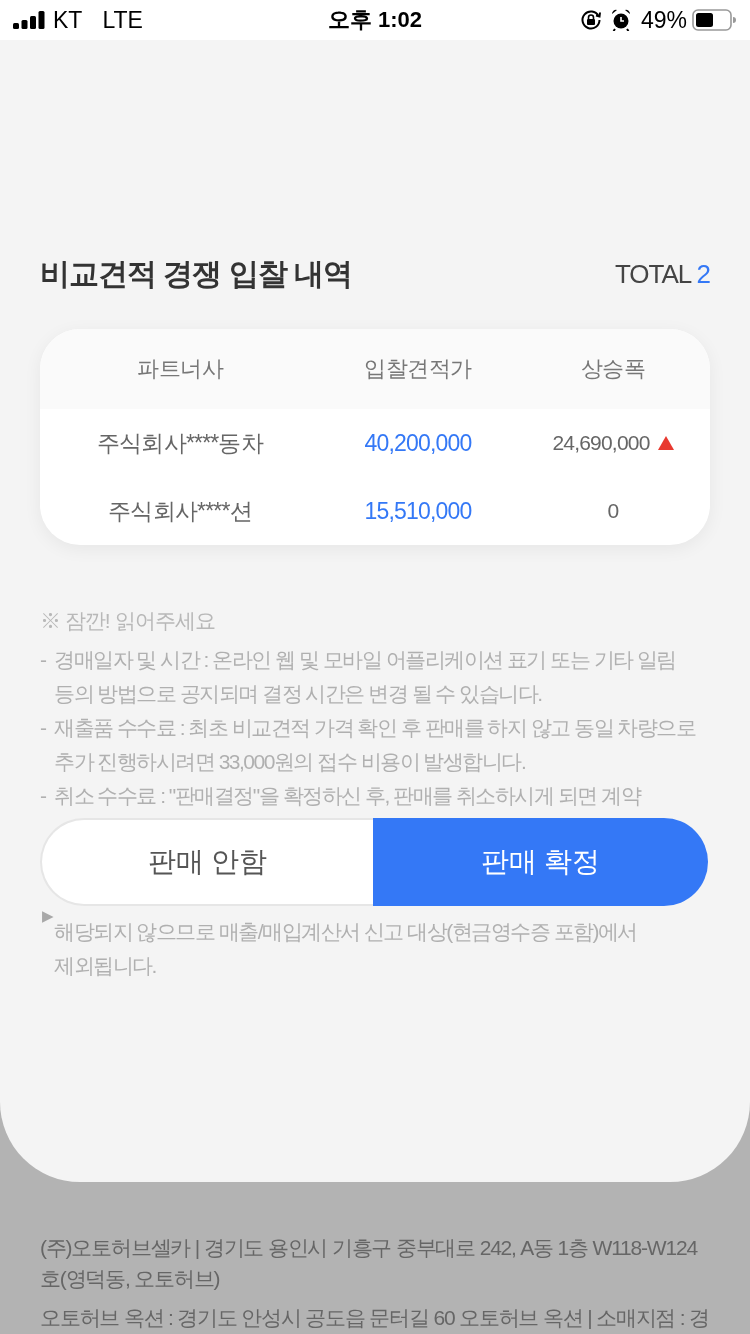  What do you see at coordinates (68, 20) in the screenshot?
I see `carrier-label: KT` at bounding box center [68, 20].